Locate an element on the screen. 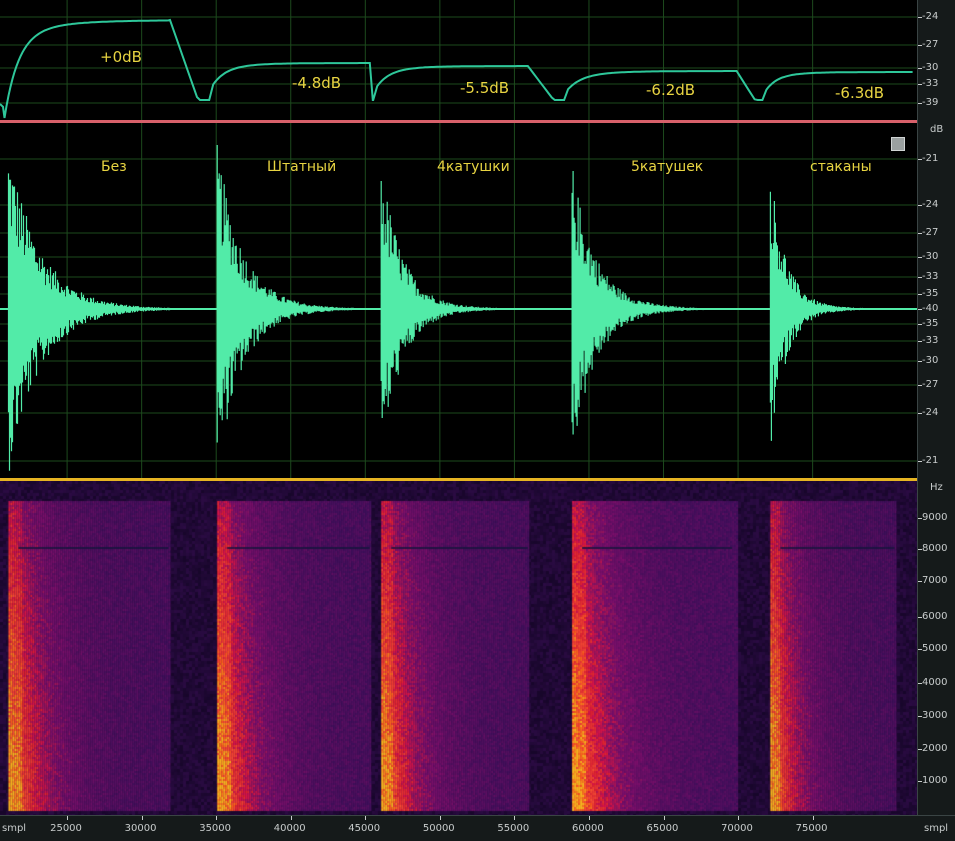  time-tick-label: 75000 is located at coordinates (811, 828).